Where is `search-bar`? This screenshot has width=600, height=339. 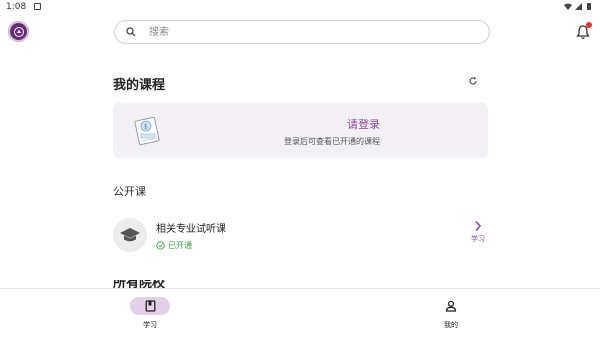
search-bar is located at coordinates (302, 32).